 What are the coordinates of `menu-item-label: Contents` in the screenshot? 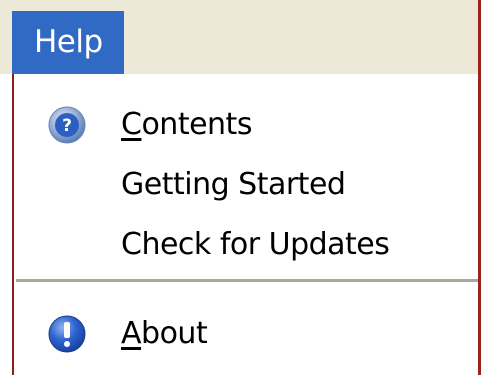 It's located at (186, 124).